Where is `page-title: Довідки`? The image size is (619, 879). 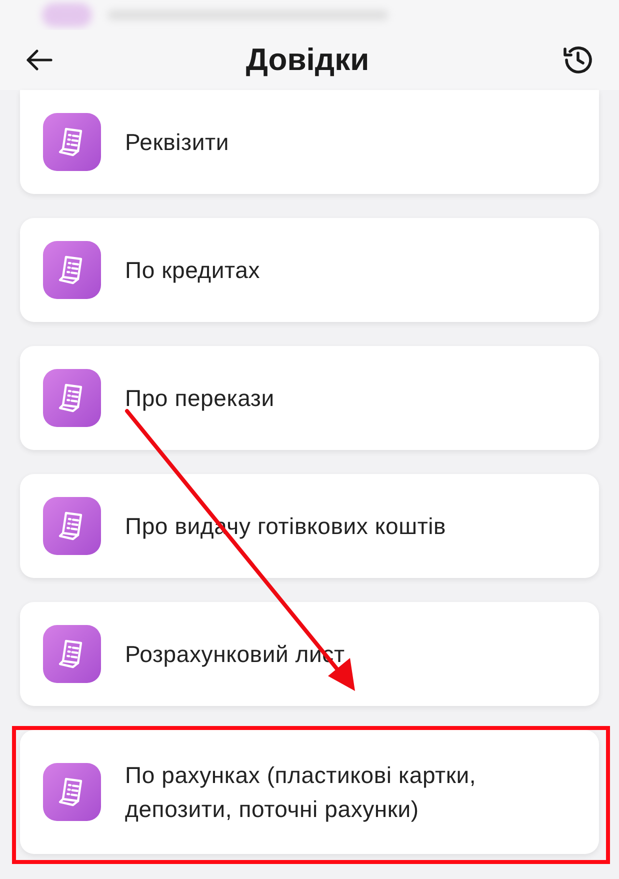 page-title: Довідки is located at coordinates (308, 59).